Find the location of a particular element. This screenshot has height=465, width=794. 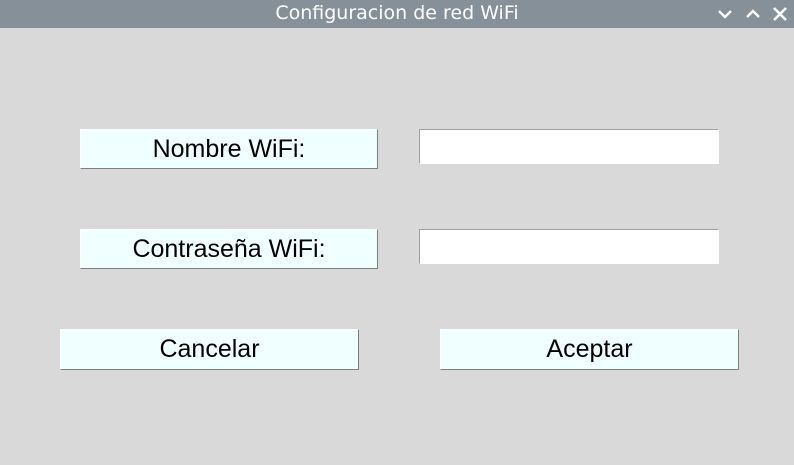

accept-button: Aceptar is located at coordinates (589, 349).